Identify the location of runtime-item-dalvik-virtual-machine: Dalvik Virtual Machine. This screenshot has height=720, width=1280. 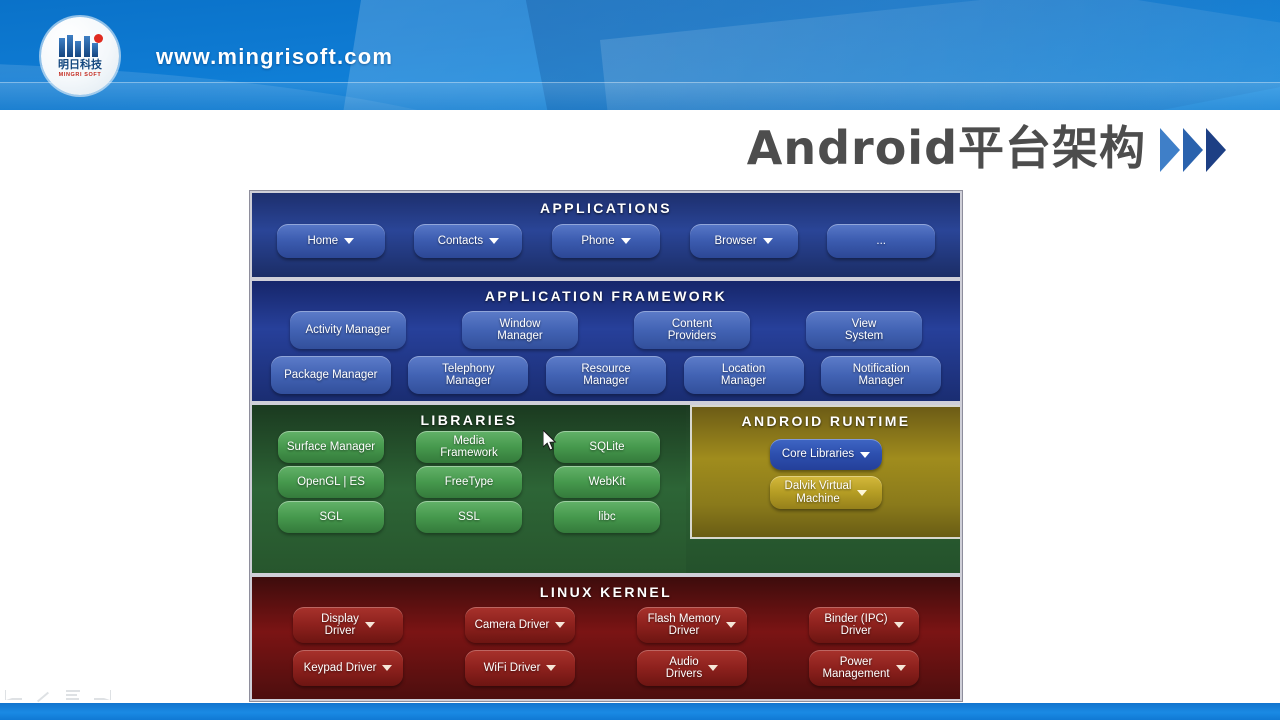
(826, 492).